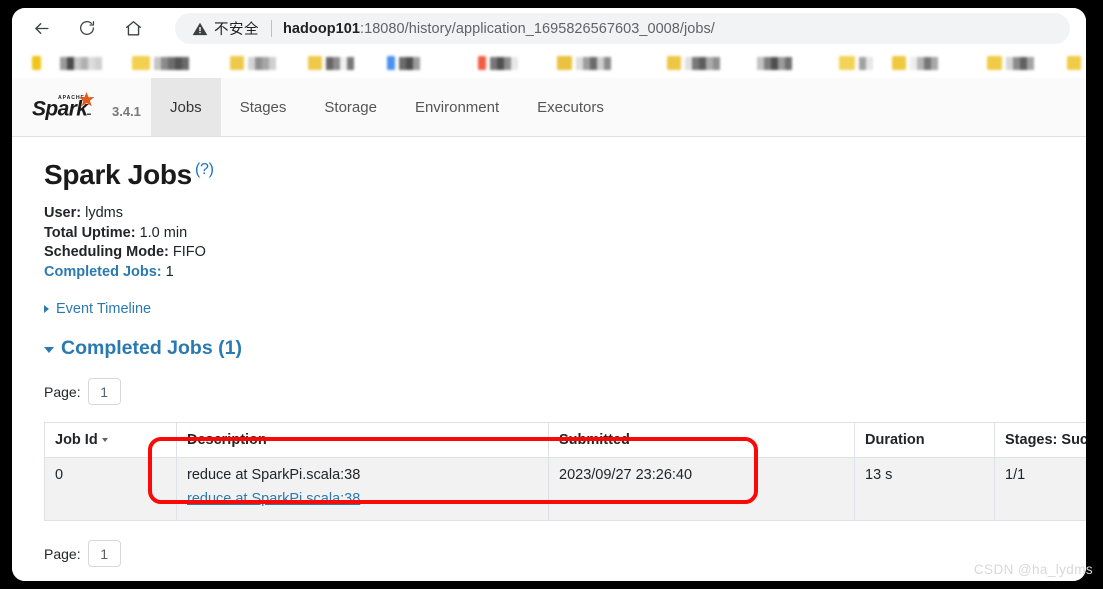  I want to click on meta-completed: Completed Jobs: 1, so click(549, 273).